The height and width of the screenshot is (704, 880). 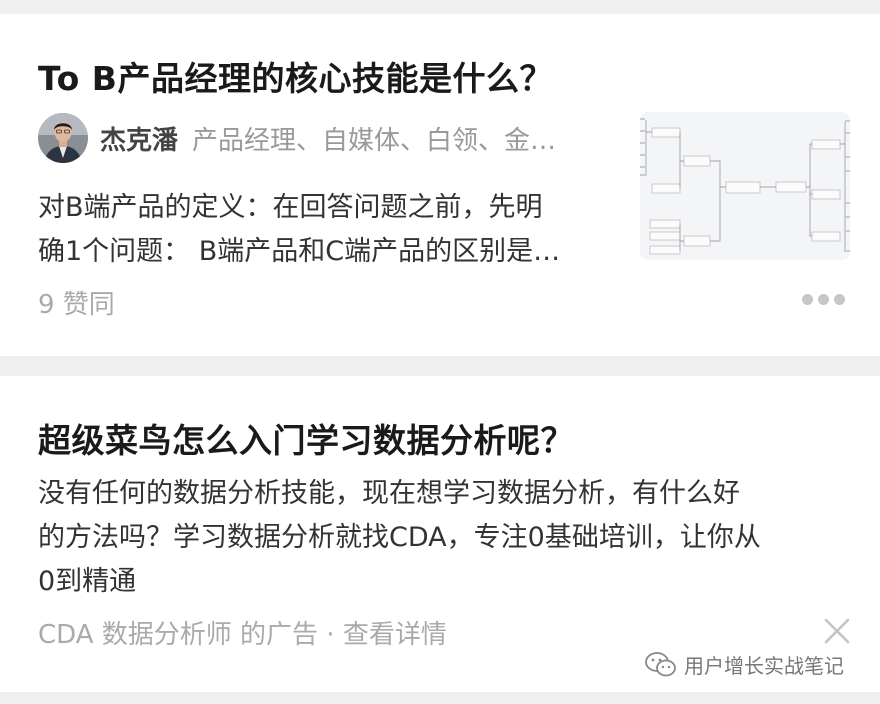 What do you see at coordinates (306, 438) in the screenshot?
I see `ad-title: 超级菜鸟怎么入门学习数据分析呢？` at bounding box center [306, 438].